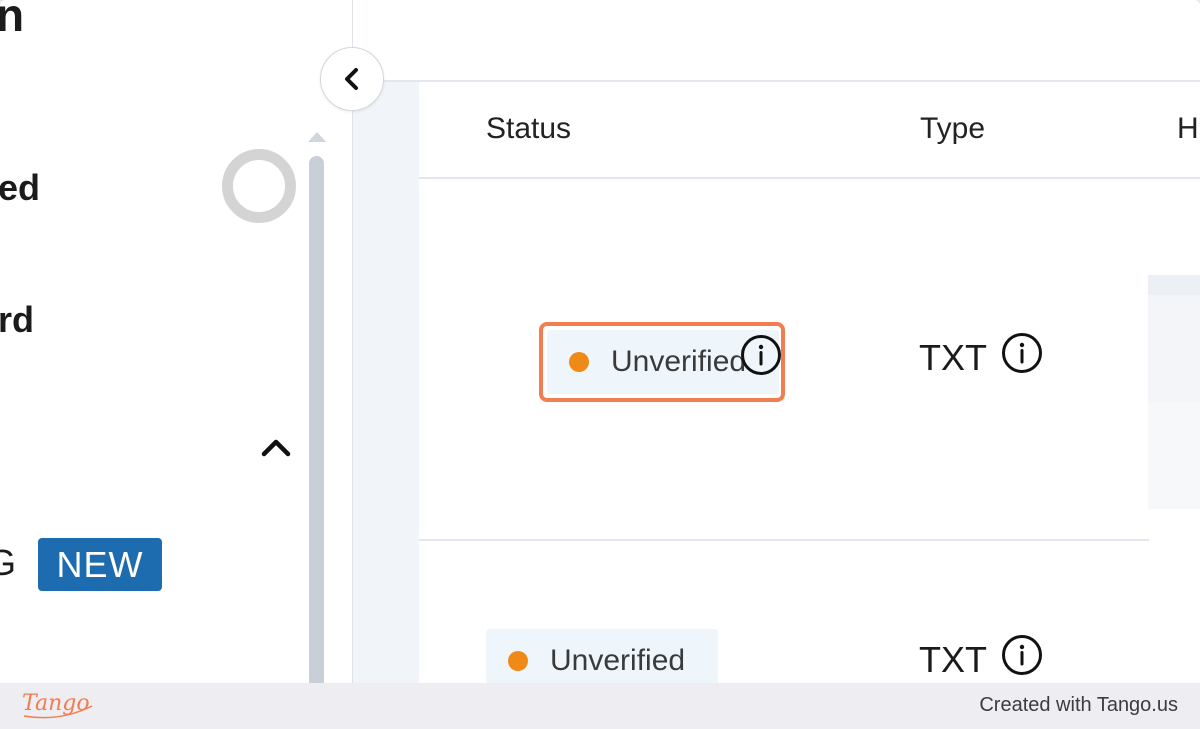 The image size is (1200, 729). Describe the element at coordinates (518, 661) in the screenshot. I see `status-dot` at that location.